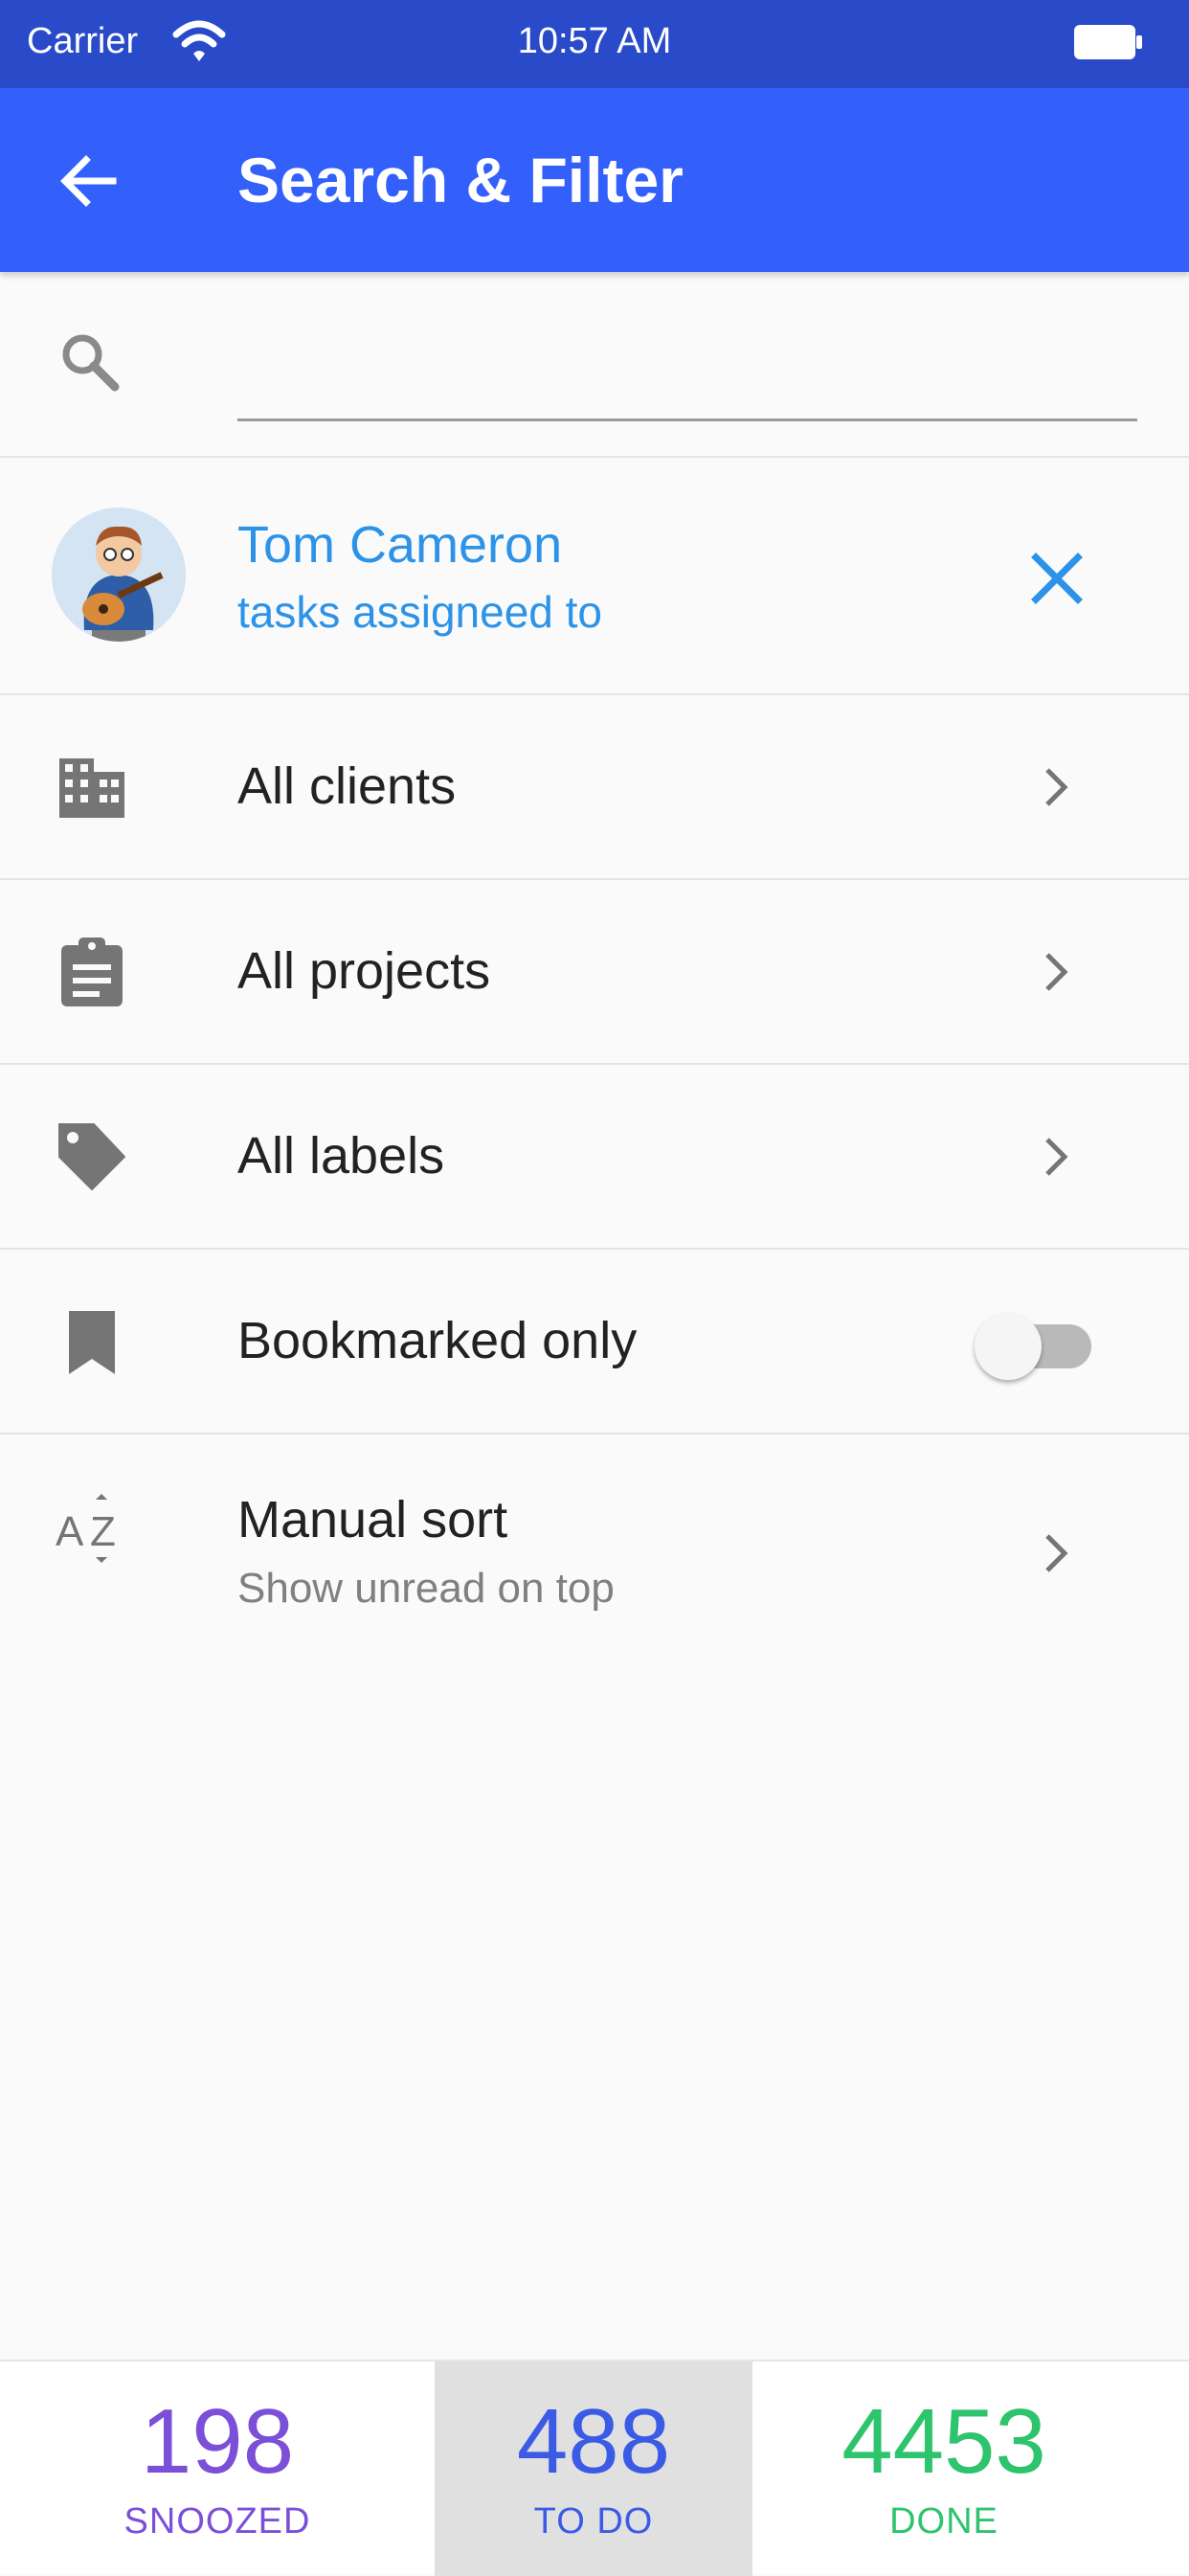  Describe the element at coordinates (70, 1531) in the screenshot. I see `svg-text: A` at that location.